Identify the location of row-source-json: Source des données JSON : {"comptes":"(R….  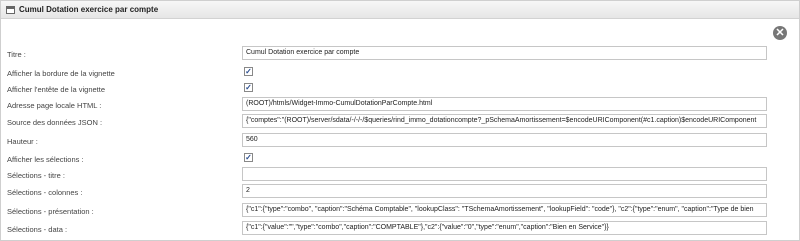
(400, 122).